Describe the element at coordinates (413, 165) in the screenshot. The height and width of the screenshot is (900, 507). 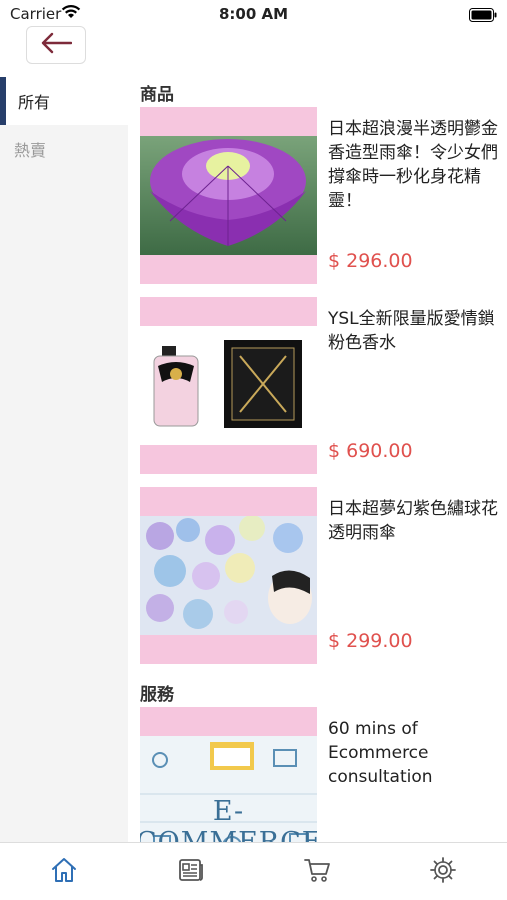
I see `product-title: 日本超浪漫半透明鬱金香造型雨傘！令少女們撐傘時一秒化身花精靈！` at that location.